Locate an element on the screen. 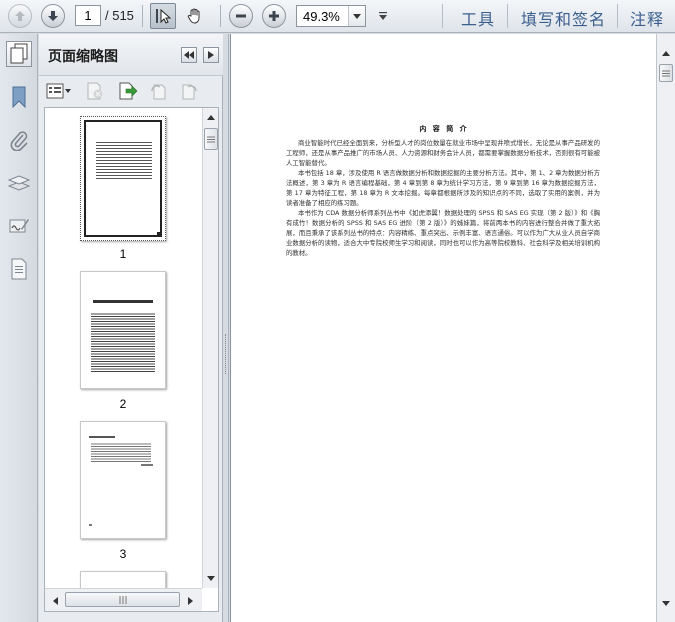 This screenshot has height=622, width=675. zoom-out-button is located at coordinates (241, 16).